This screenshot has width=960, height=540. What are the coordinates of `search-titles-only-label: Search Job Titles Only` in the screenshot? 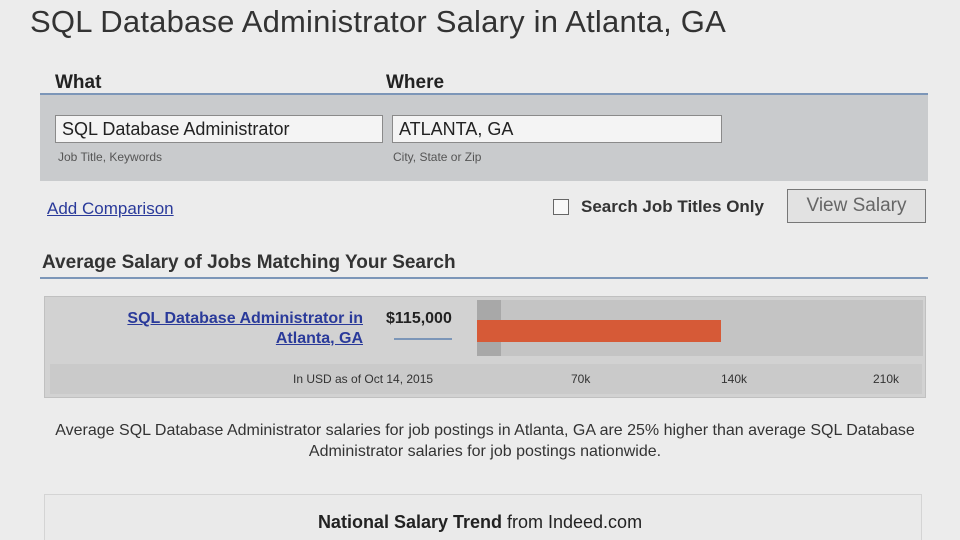 It's located at (672, 206).